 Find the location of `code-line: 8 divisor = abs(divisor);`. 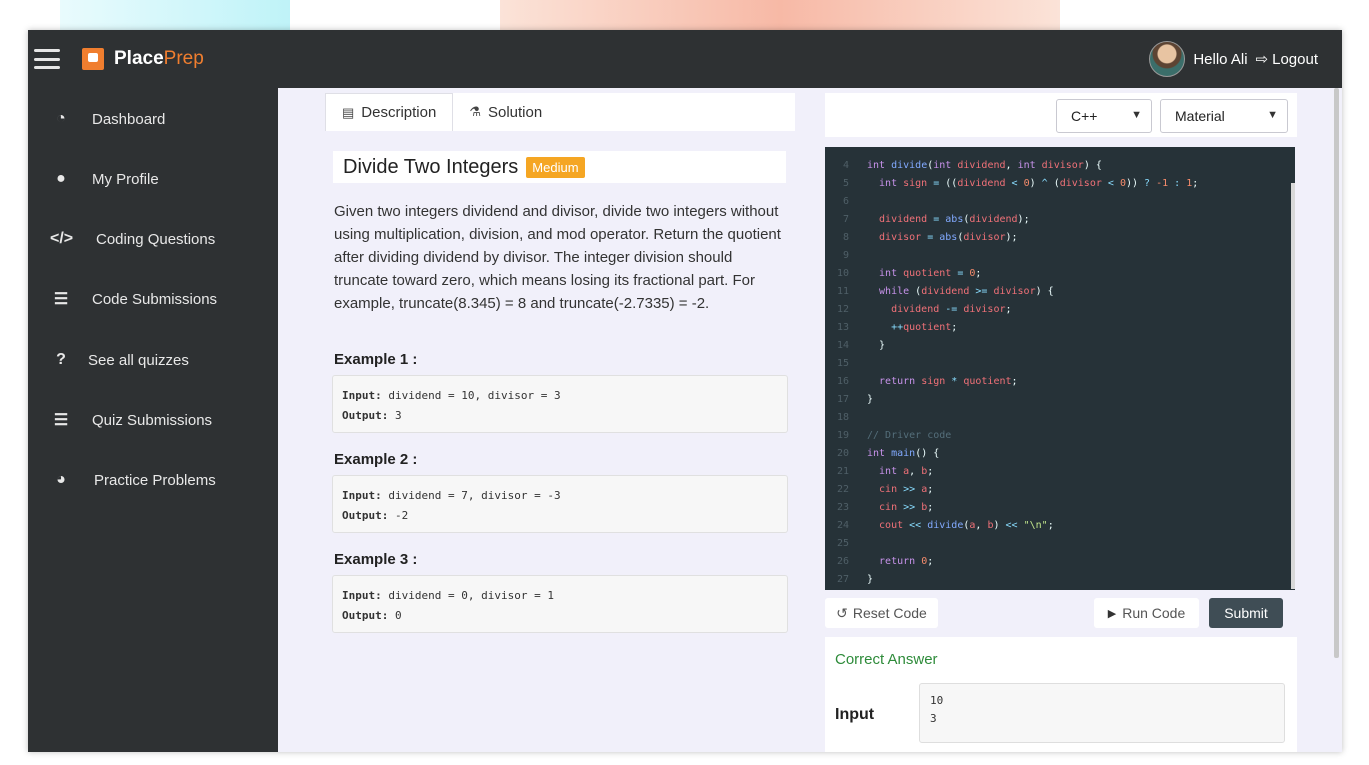

code-line: 8 divisor = abs(divisor); is located at coordinates (930, 237).